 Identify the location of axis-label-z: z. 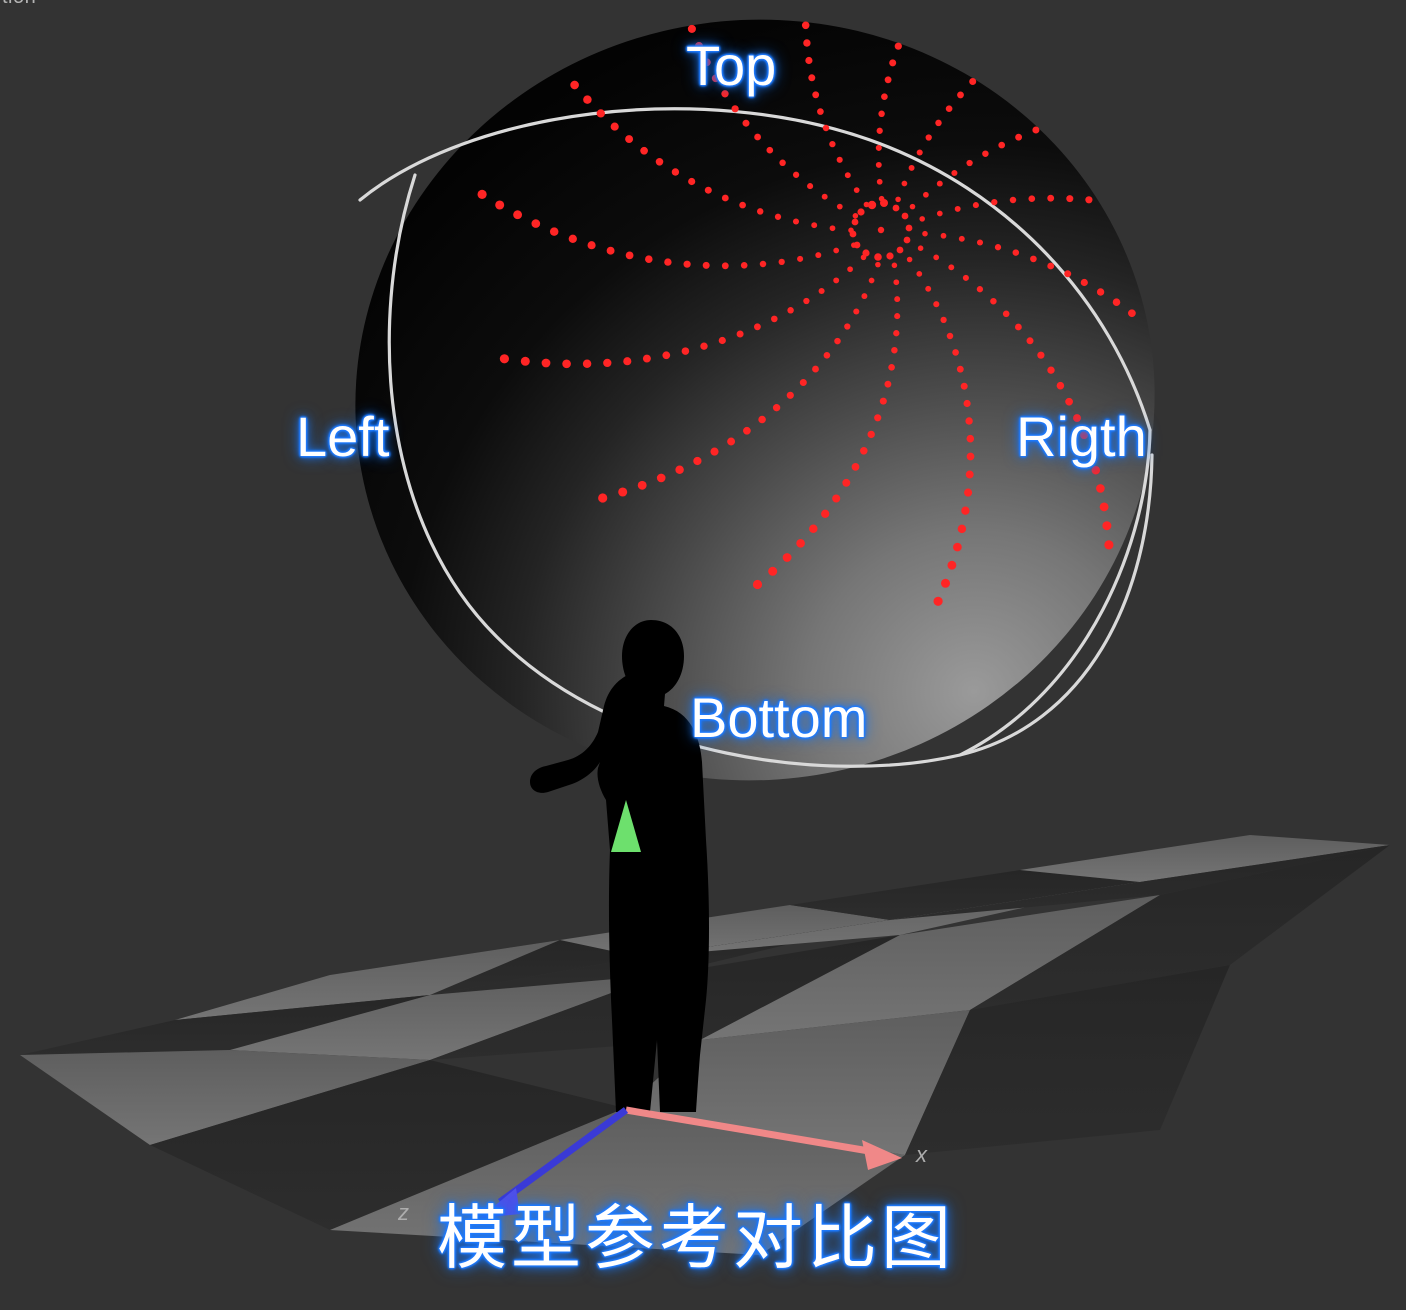
(403, 1212).